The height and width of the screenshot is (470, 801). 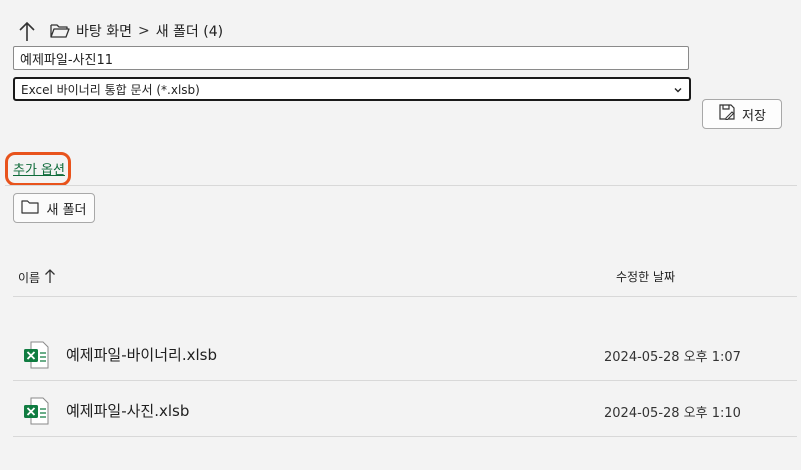 I want to click on save-button-label: 저장, so click(x=754, y=116).